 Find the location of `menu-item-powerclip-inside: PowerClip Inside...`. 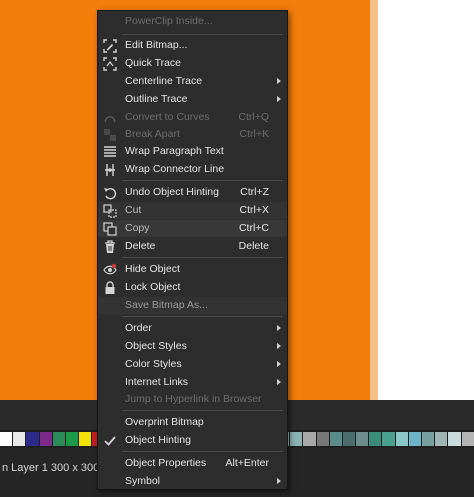

menu-item-powerclip-inside: PowerClip Inside... is located at coordinates (192, 21).